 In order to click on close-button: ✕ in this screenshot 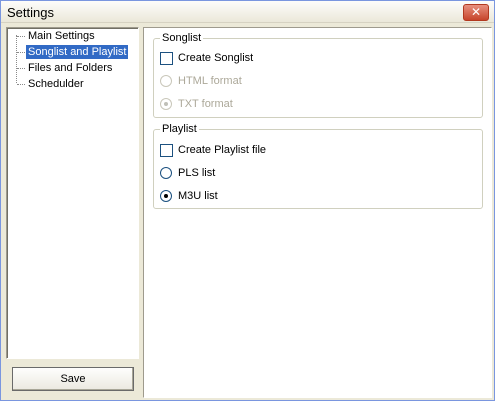, I will do `click(476, 12)`.